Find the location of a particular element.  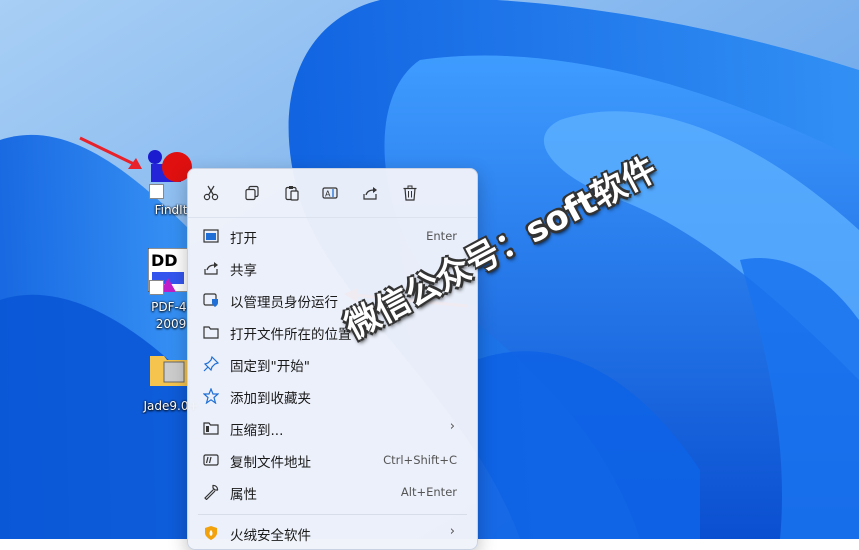

copy-button is located at coordinates (252, 193).